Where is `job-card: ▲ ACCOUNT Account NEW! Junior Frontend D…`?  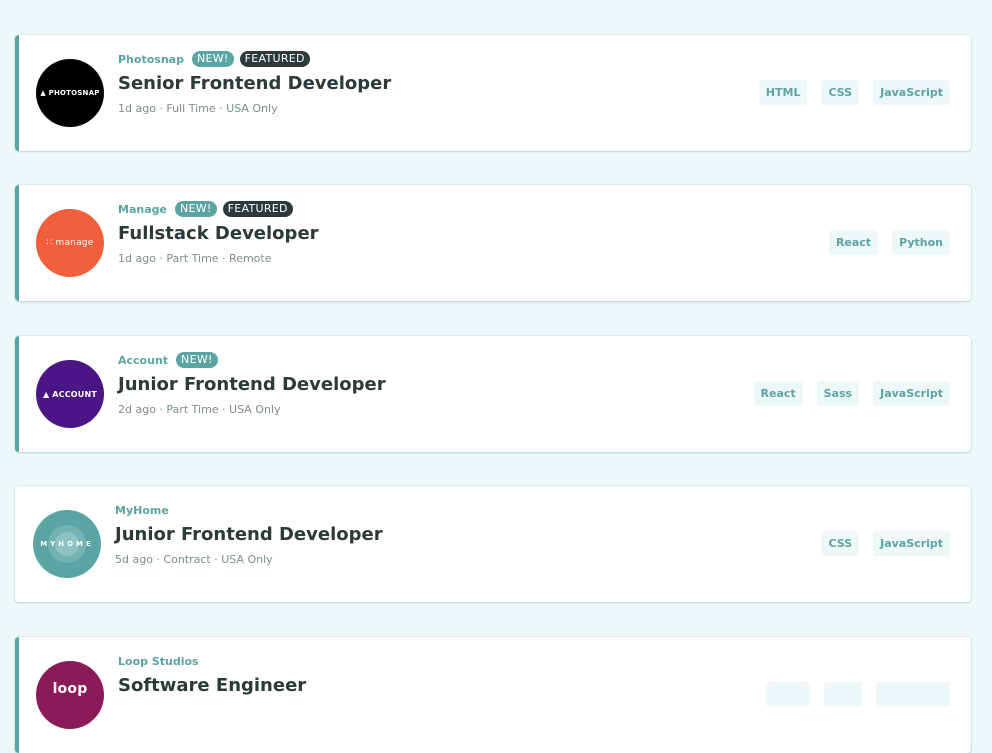 job-card: ▲ ACCOUNT Account NEW! Junior Frontend D… is located at coordinates (493, 394).